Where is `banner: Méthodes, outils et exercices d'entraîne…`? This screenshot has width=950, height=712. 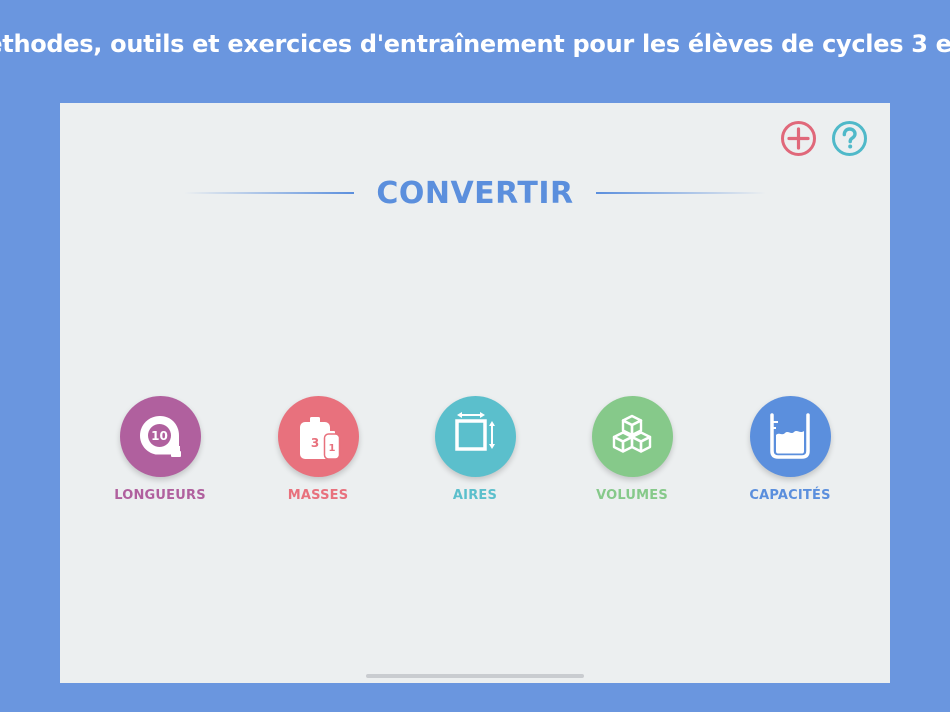 banner: Méthodes, outils et exercices d'entraîne… is located at coordinates (475, 44).